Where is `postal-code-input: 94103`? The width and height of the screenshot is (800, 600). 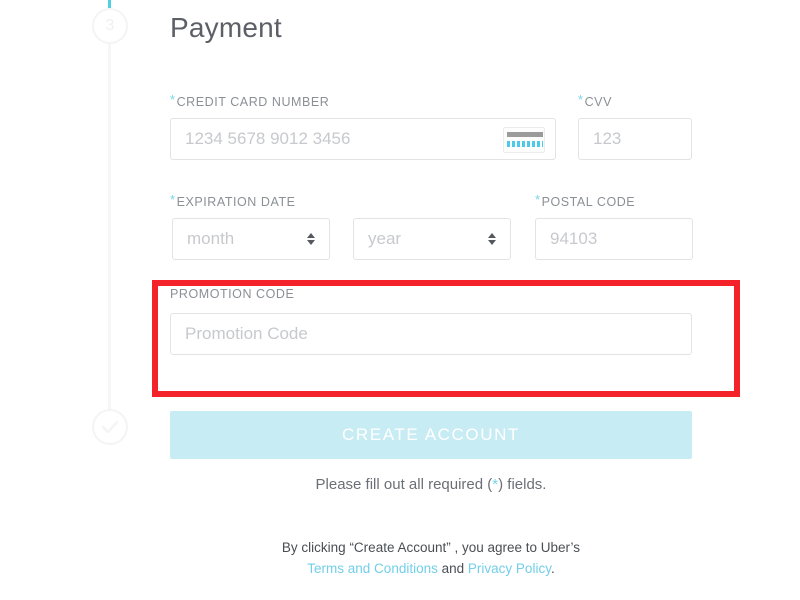 postal-code-input: 94103 is located at coordinates (614, 239).